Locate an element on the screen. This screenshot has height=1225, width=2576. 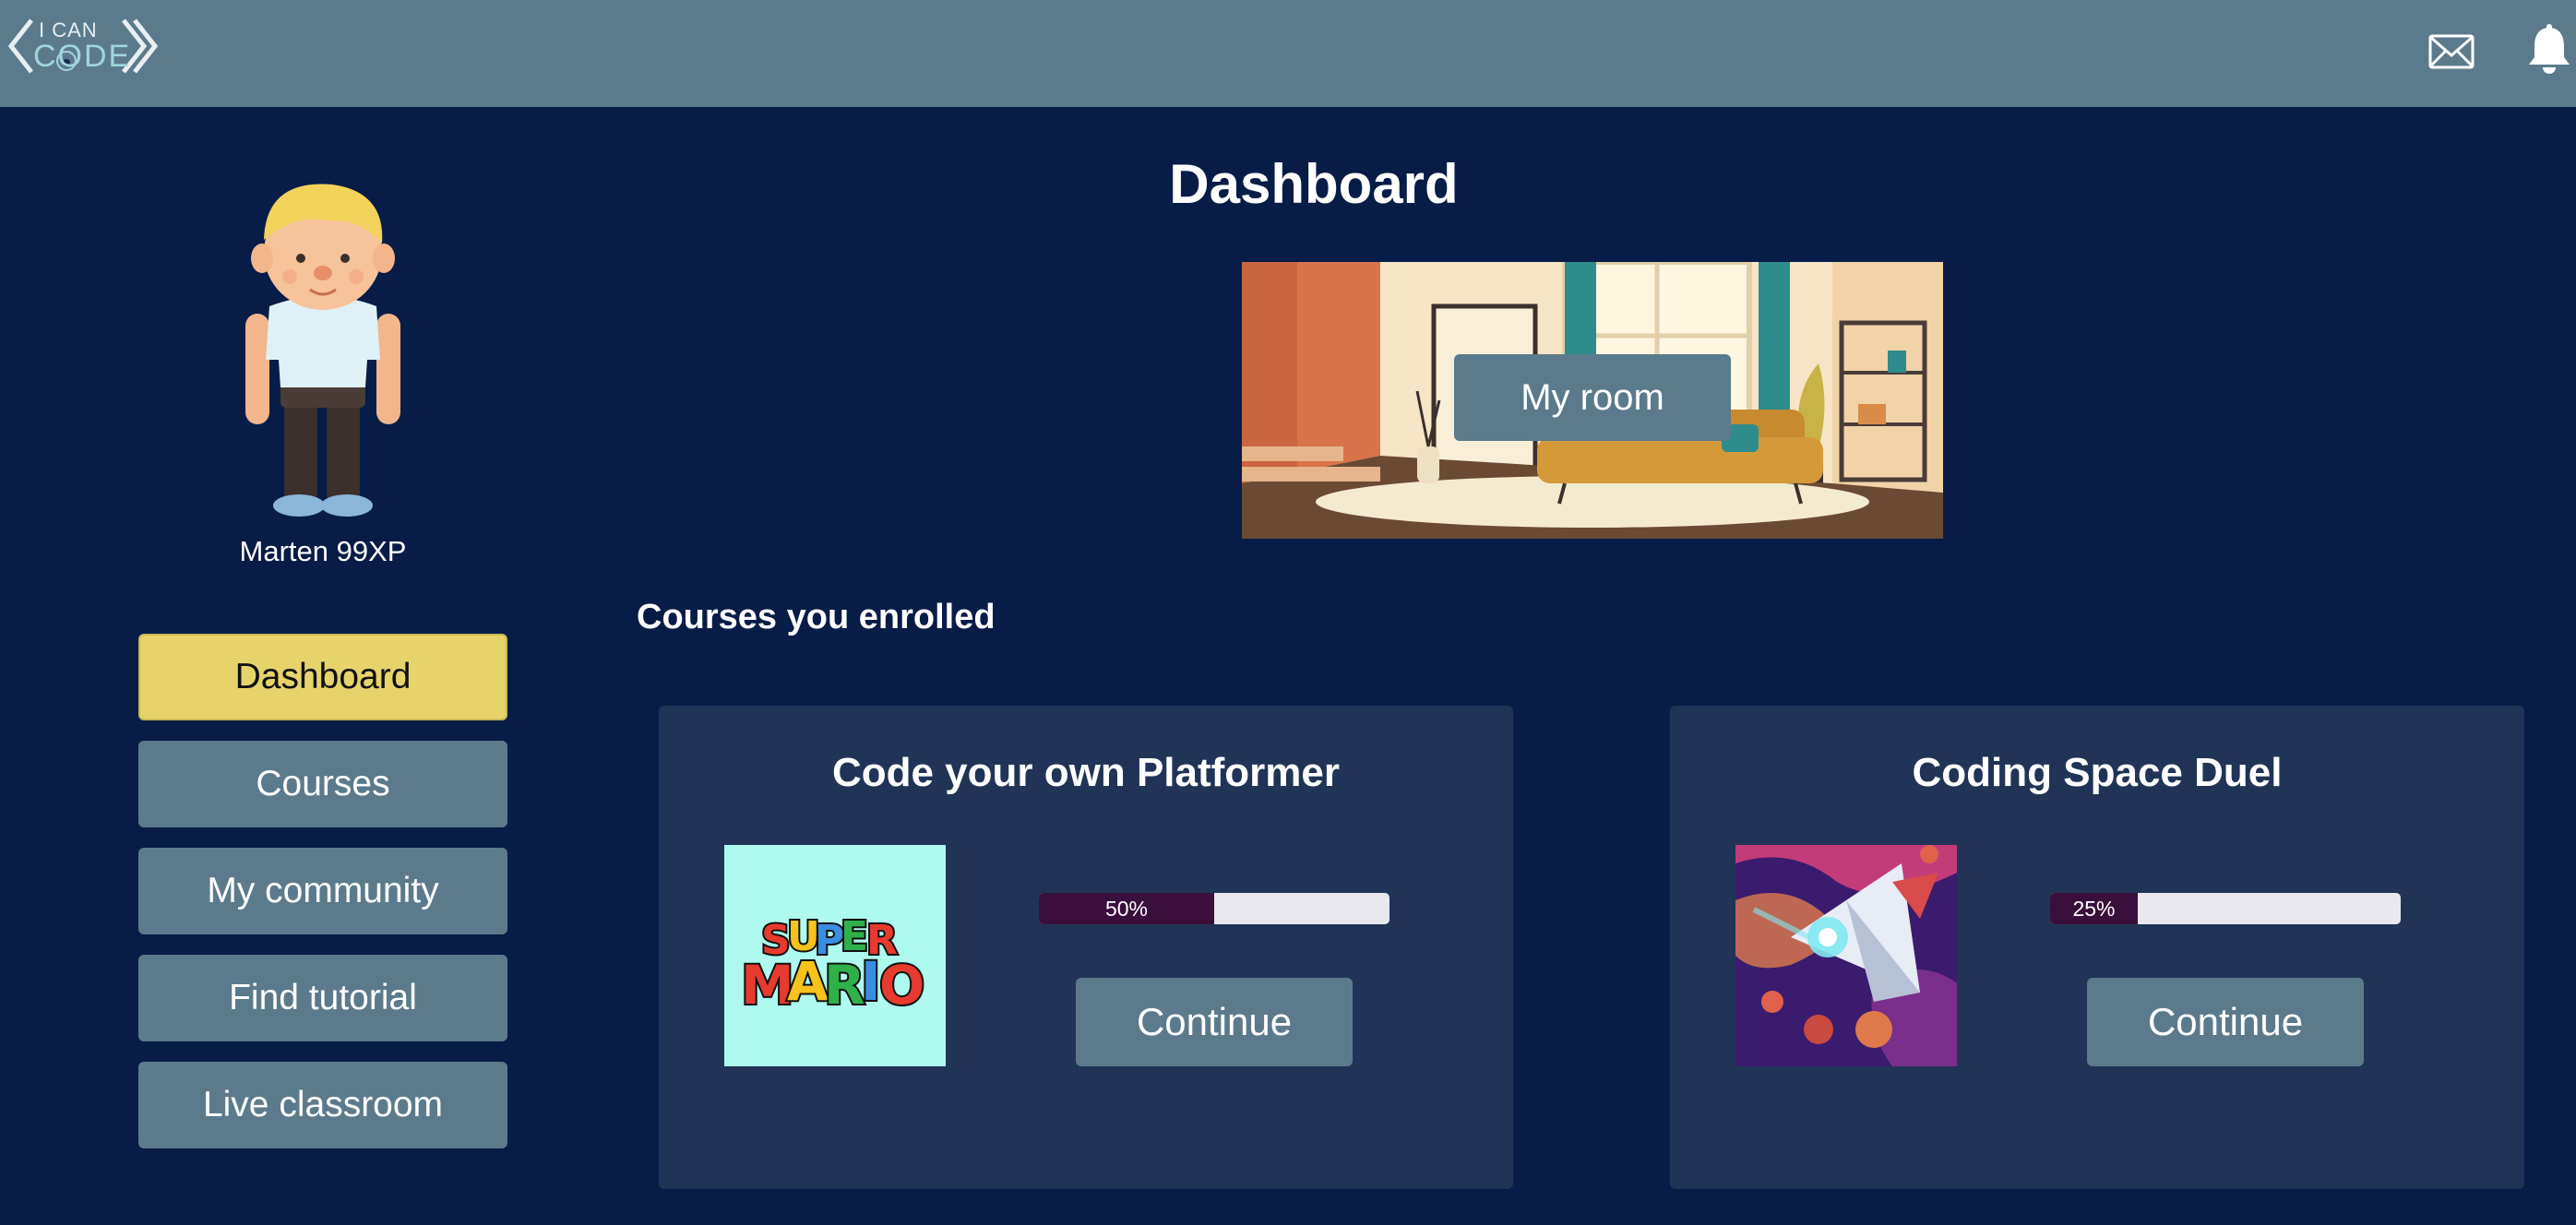
course-title: Code your own Platformer is located at coordinates (1086, 772).